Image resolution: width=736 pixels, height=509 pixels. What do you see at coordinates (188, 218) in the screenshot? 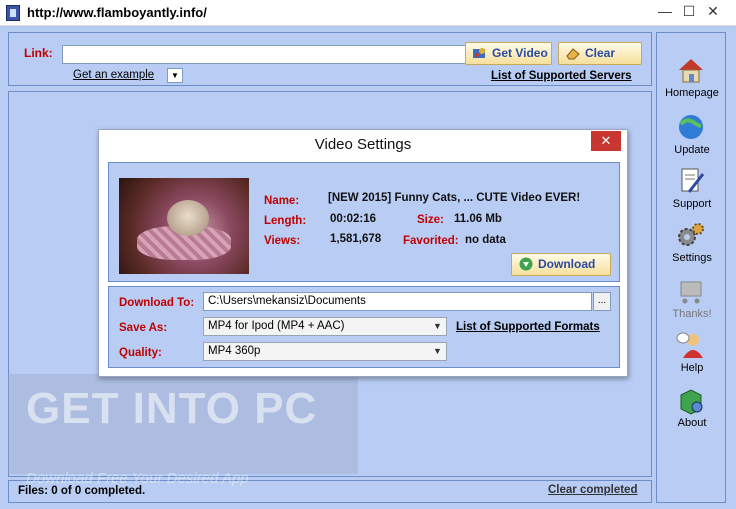
I see `thumbnail-cat` at bounding box center [188, 218].